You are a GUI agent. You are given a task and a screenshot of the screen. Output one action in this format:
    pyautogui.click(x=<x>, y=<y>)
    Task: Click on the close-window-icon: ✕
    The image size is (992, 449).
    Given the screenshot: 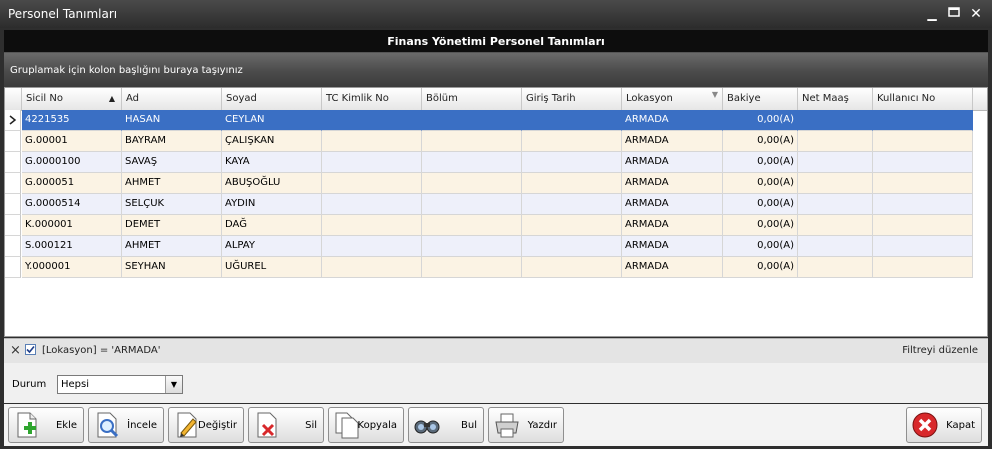 What is the action you would take?
    pyautogui.click(x=976, y=14)
    